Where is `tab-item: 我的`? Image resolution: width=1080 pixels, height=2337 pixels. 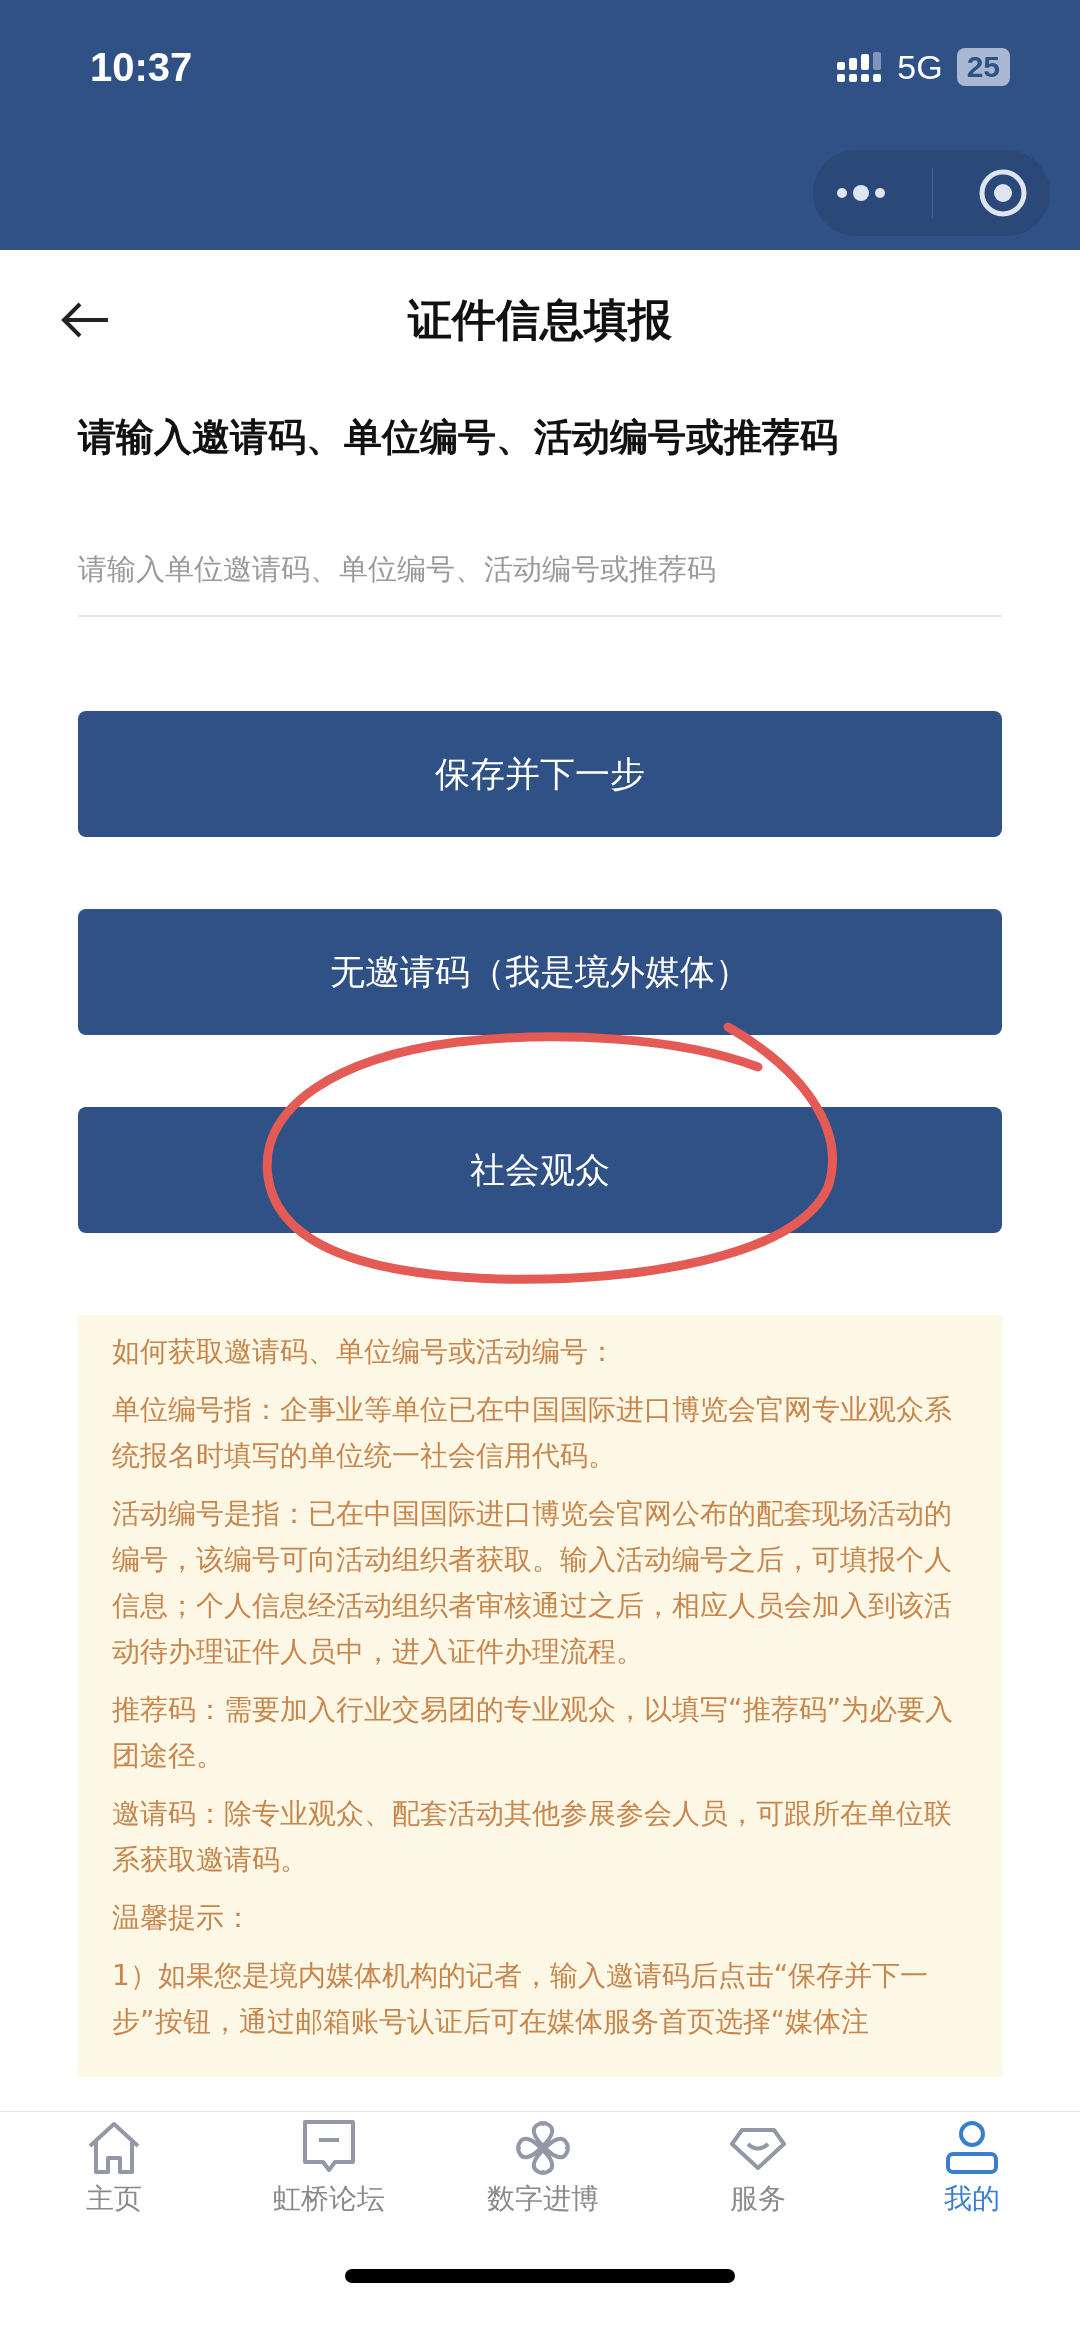 tab-item: 我的 is located at coordinates (972, 2169).